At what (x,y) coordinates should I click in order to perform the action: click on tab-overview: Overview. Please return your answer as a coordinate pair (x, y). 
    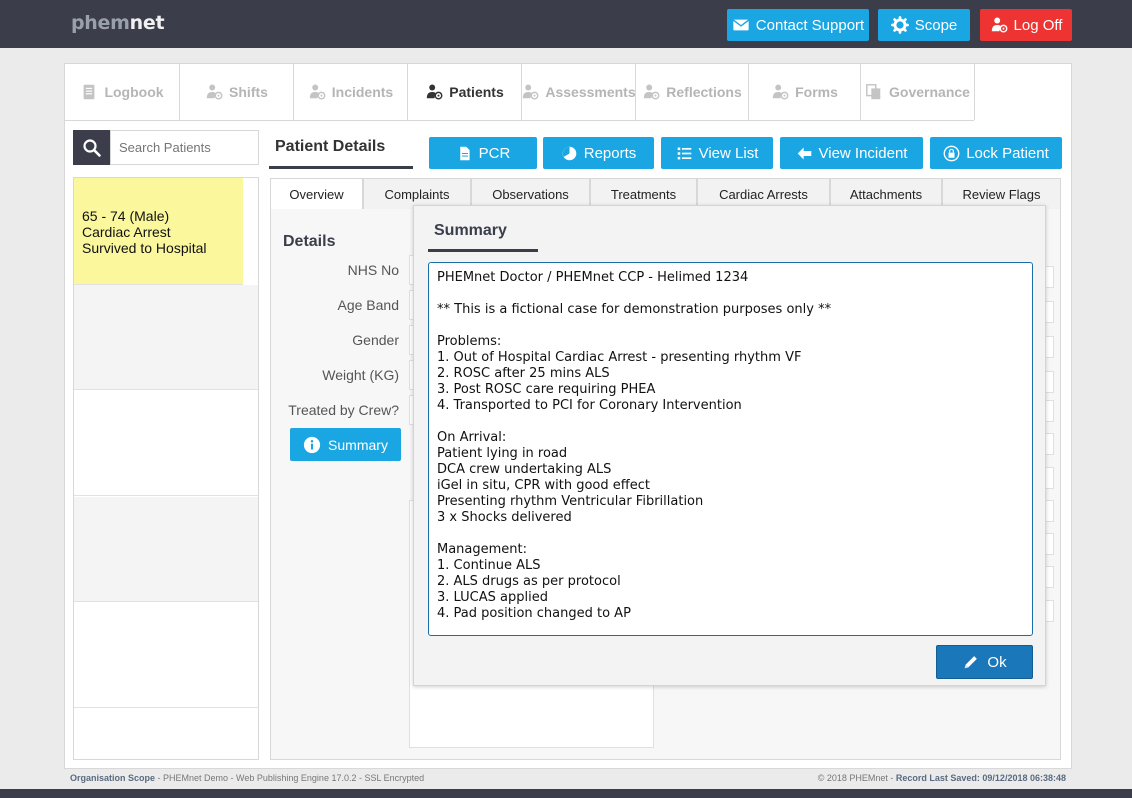
    Looking at the image, I should click on (316, 193).